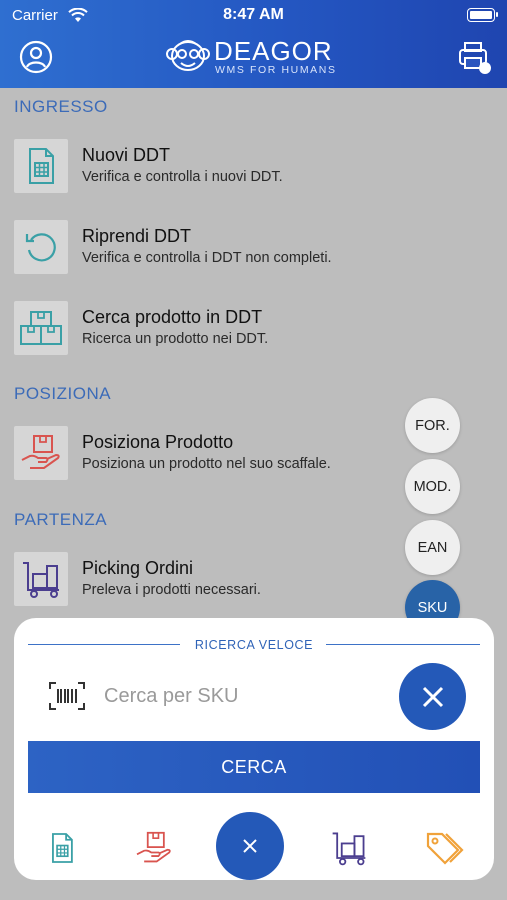  What do you see at coordinates (276, 70) in the screenshot?
I see `brand-tagline: WMS FOR HUMANS` at bounding box center [276, 70].